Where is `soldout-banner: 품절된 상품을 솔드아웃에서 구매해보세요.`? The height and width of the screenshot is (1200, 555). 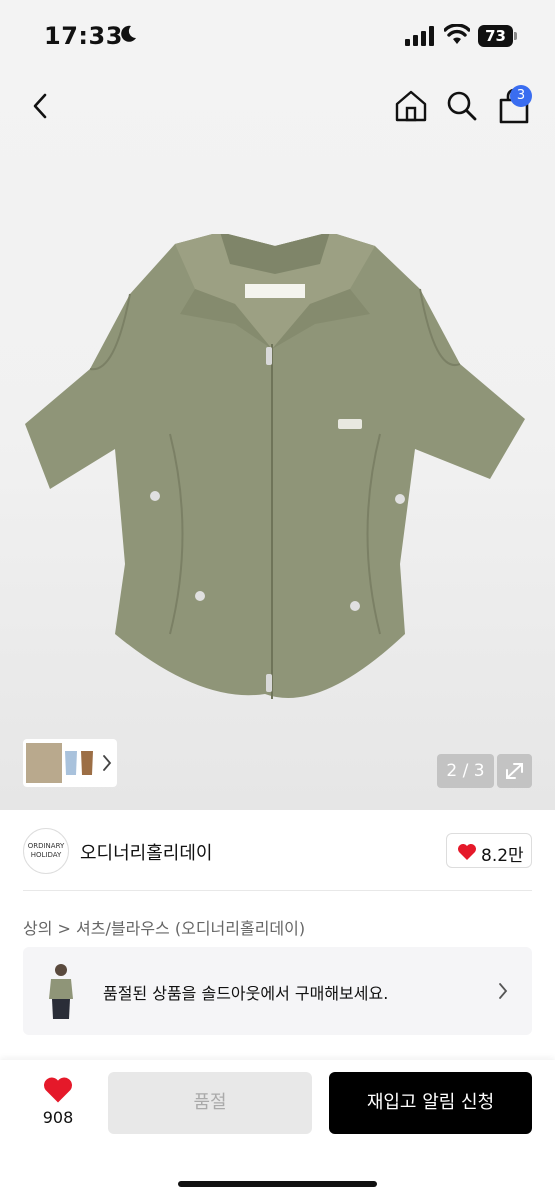 soldout-banner: 품절된 상품을 솔드아웃에서 구매해보세요. is located at coordinates (277, 991).